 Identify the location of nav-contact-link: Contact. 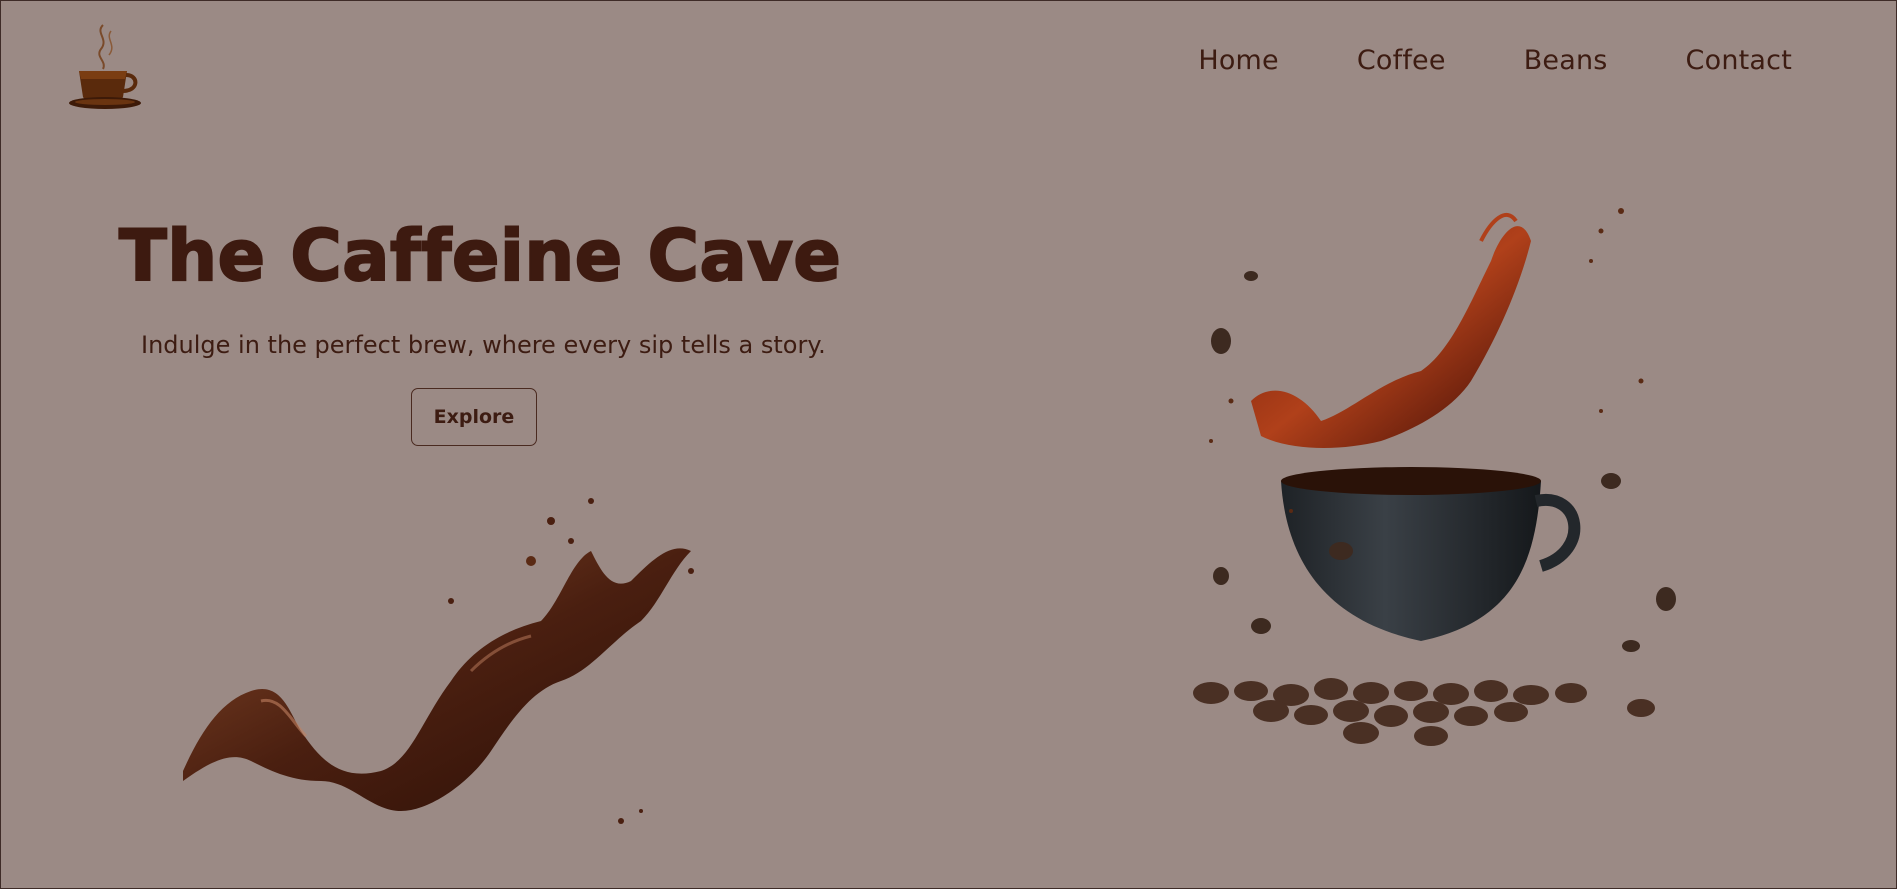
(1739, 60).